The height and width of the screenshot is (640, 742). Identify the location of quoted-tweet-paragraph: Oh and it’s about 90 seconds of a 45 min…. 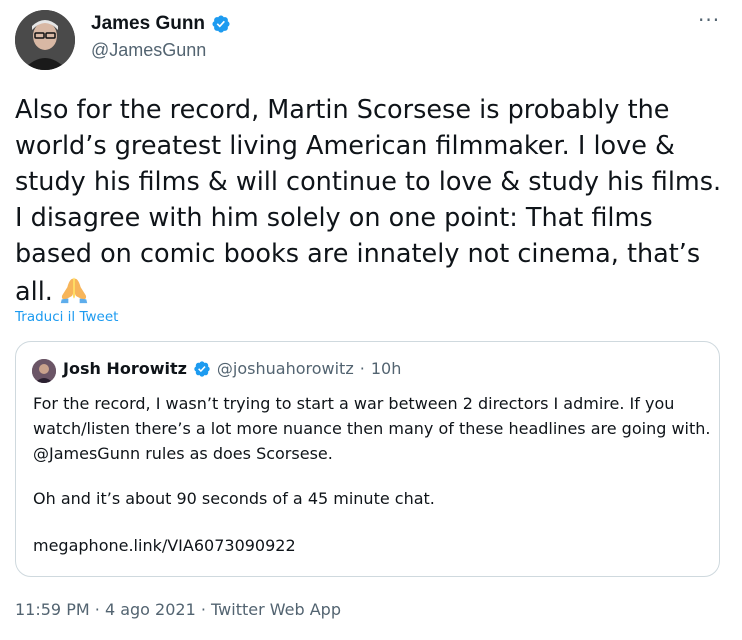
(234, 498).